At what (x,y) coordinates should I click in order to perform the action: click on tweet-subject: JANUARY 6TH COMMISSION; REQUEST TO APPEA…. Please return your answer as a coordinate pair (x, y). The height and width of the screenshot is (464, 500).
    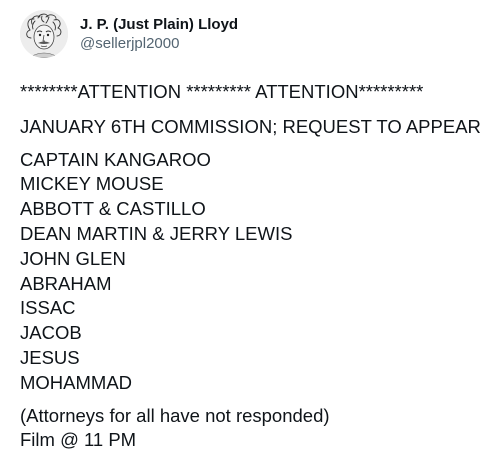
    Looking at the image, I should click on (250, 126).